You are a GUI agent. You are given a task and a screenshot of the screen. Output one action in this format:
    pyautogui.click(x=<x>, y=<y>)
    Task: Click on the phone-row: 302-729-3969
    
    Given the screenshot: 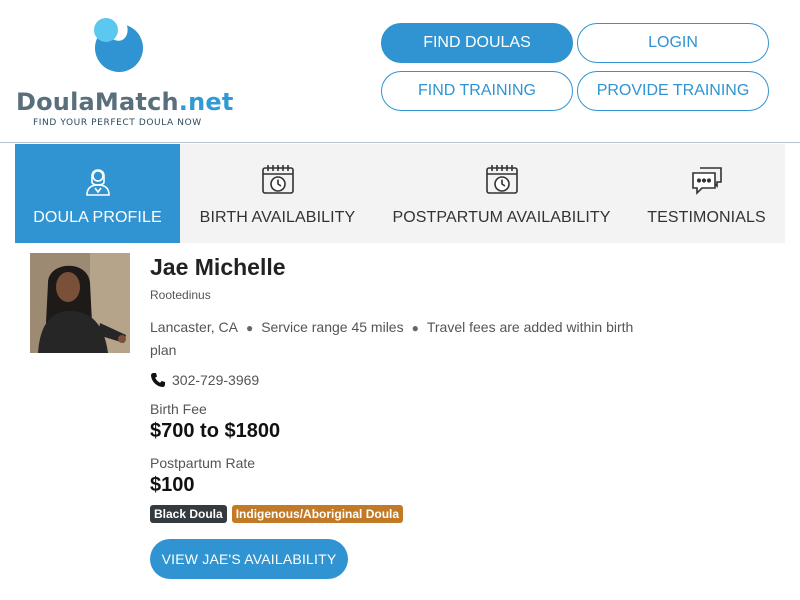 What is the action you would take?
    pyautogui.click(x=204, y=380)
    